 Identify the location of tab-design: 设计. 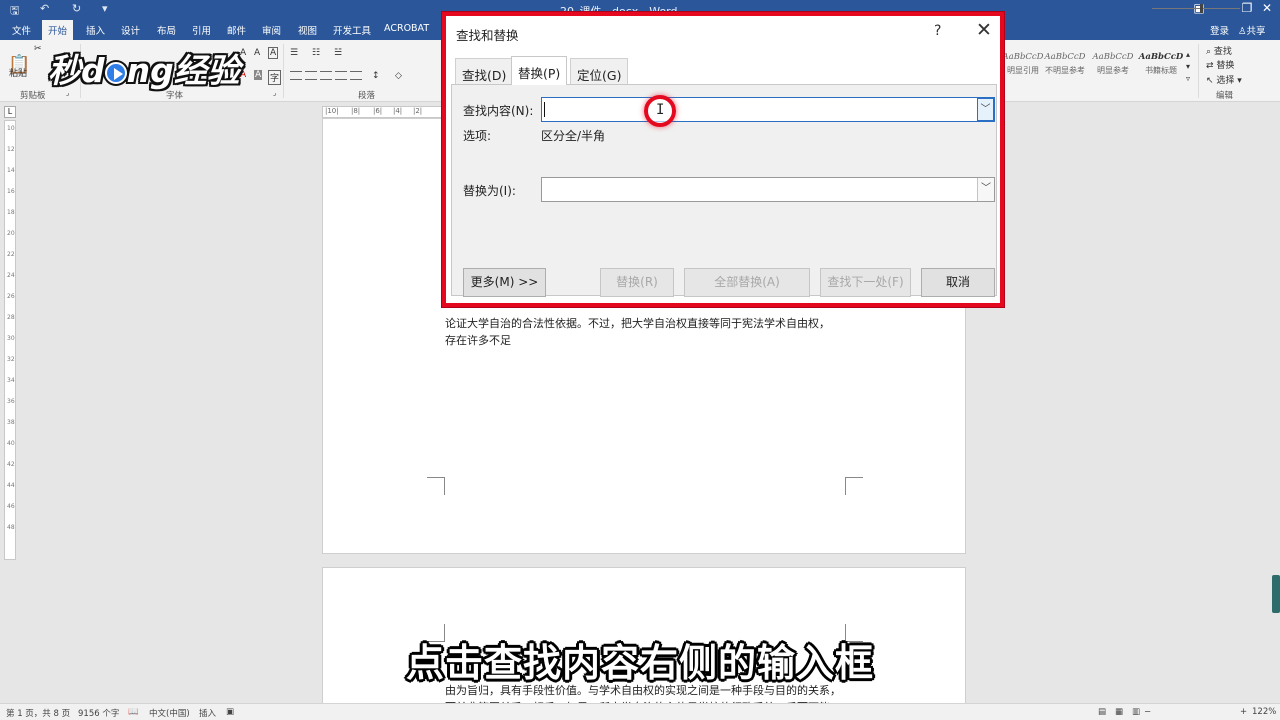
(130, 30).